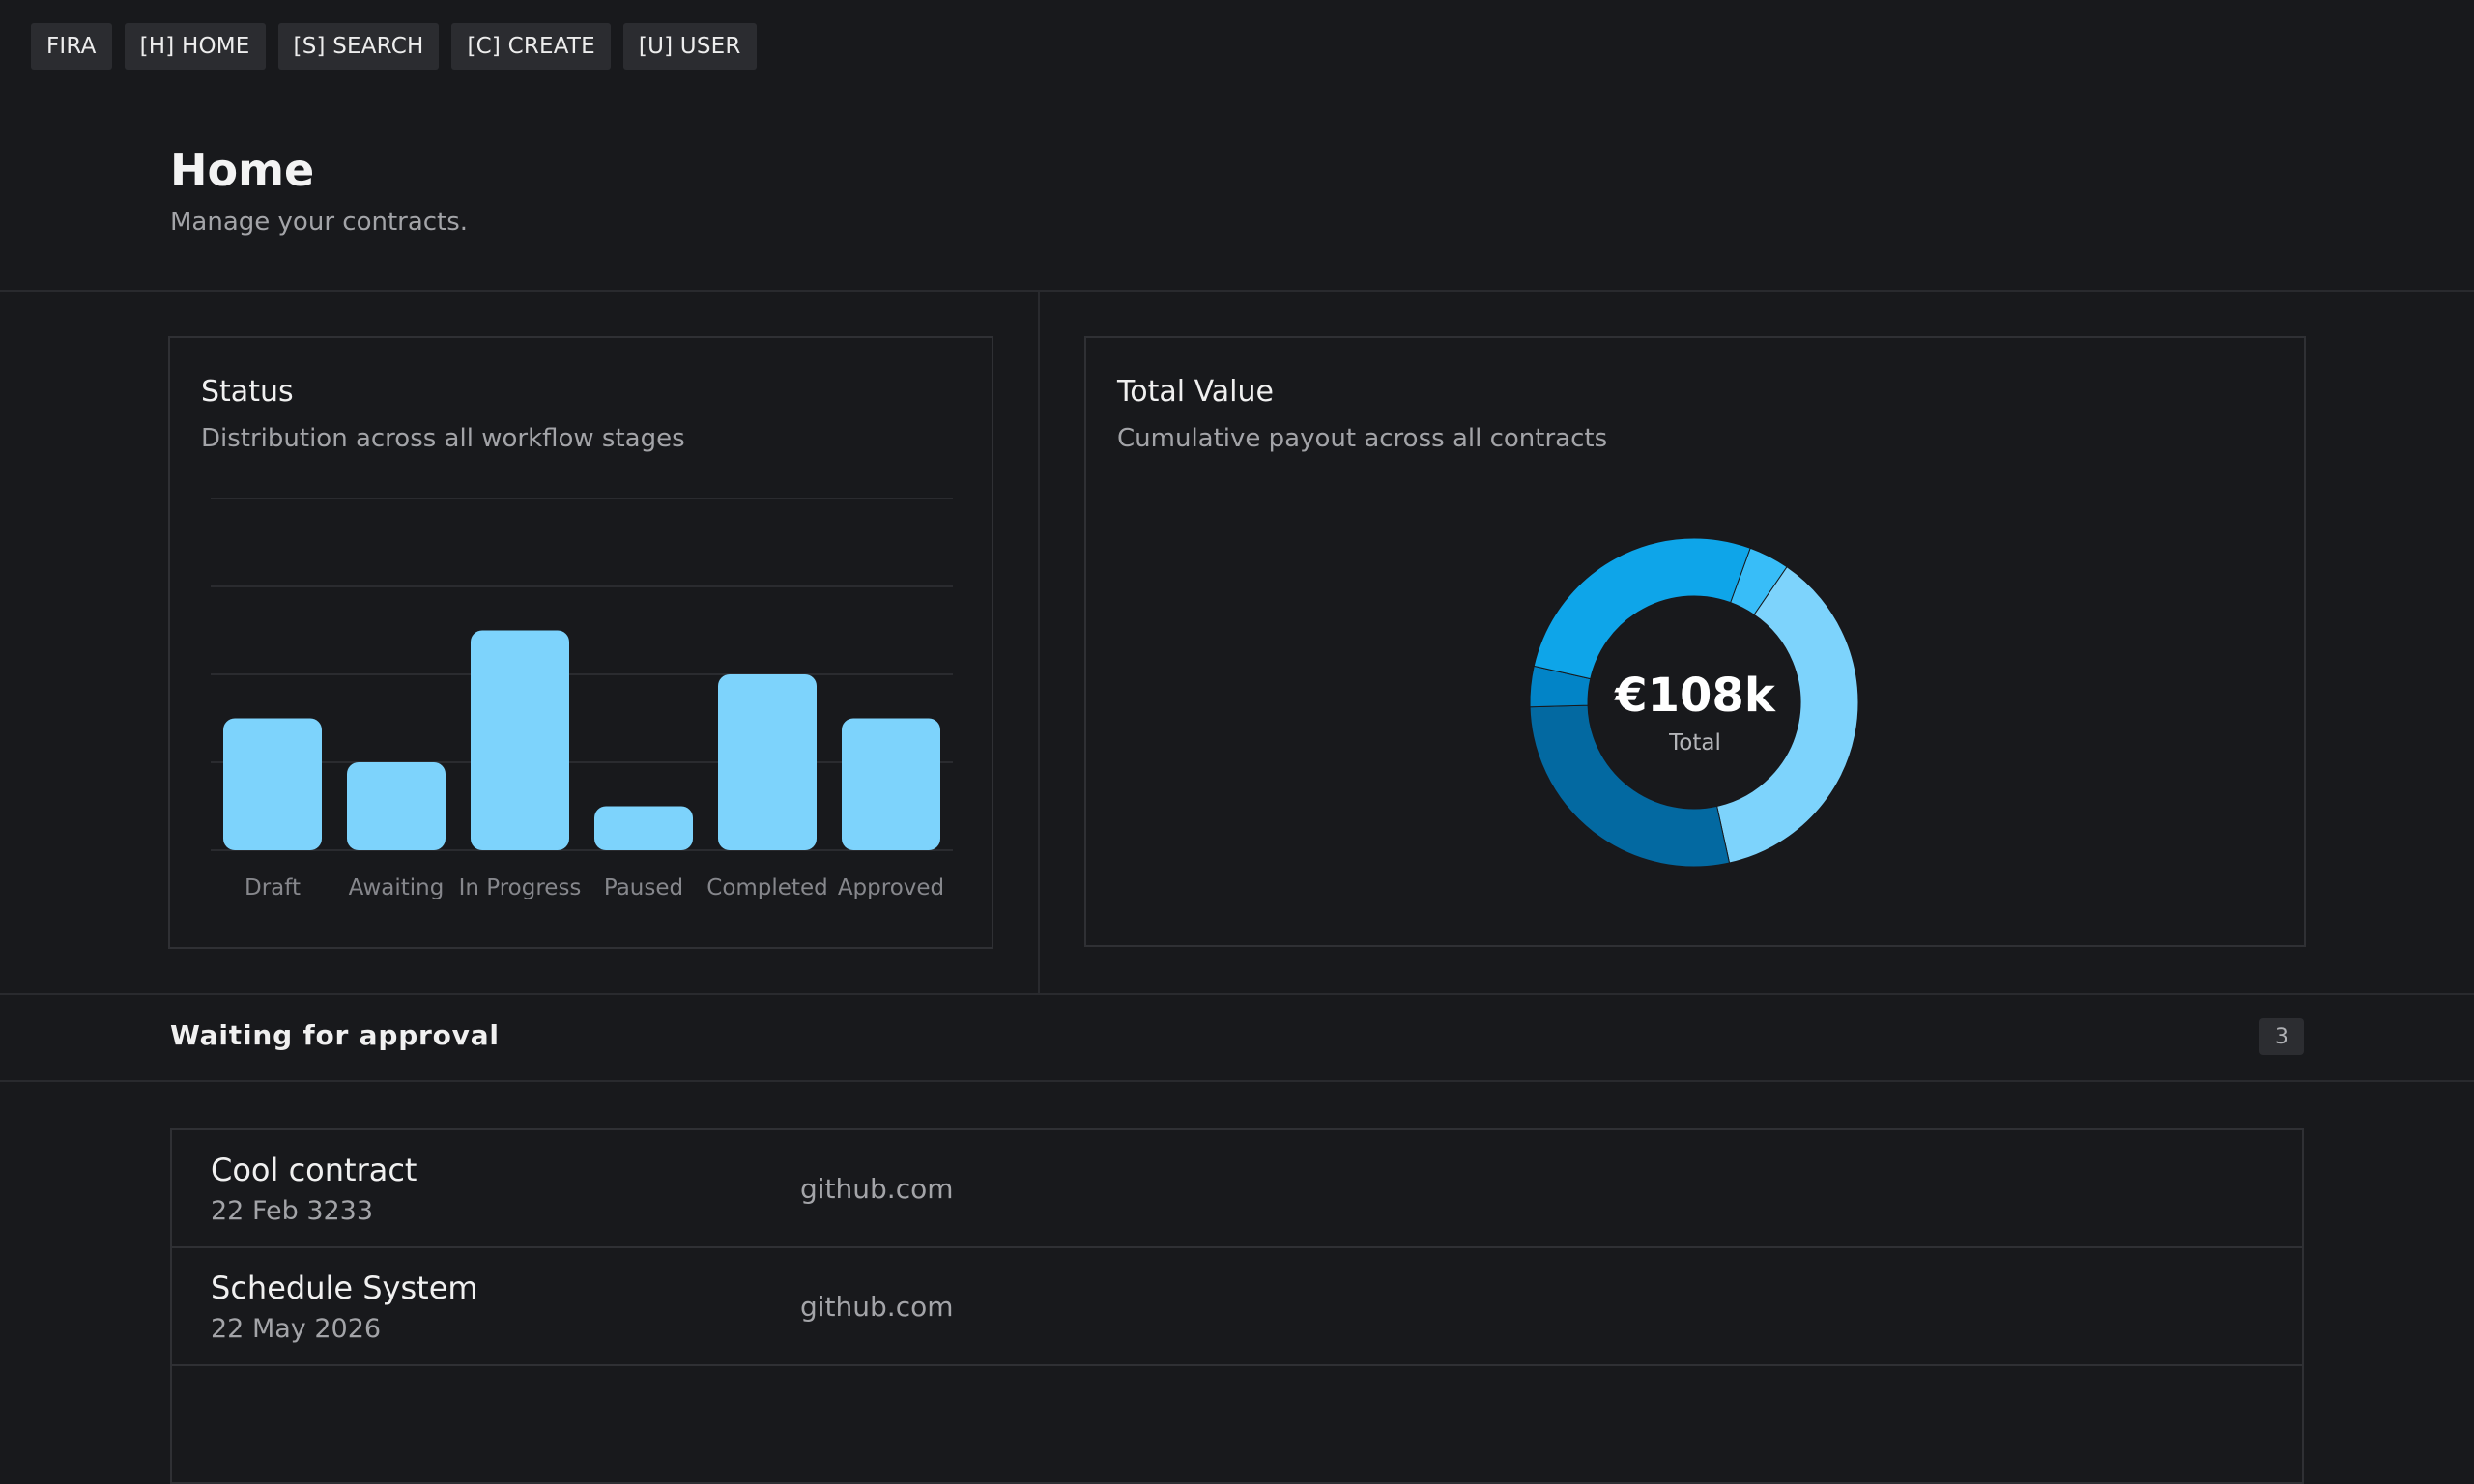  I want to click on list-item: Schedule System 22 May 2026 github.com, so click(1237, 1307).